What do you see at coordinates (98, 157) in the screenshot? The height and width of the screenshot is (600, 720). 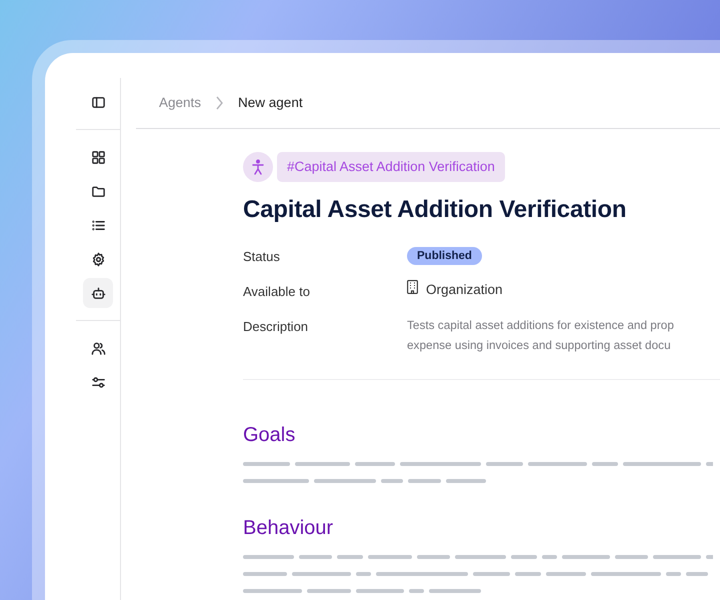 I see `grid-icon` at bounding box center [98, 157].